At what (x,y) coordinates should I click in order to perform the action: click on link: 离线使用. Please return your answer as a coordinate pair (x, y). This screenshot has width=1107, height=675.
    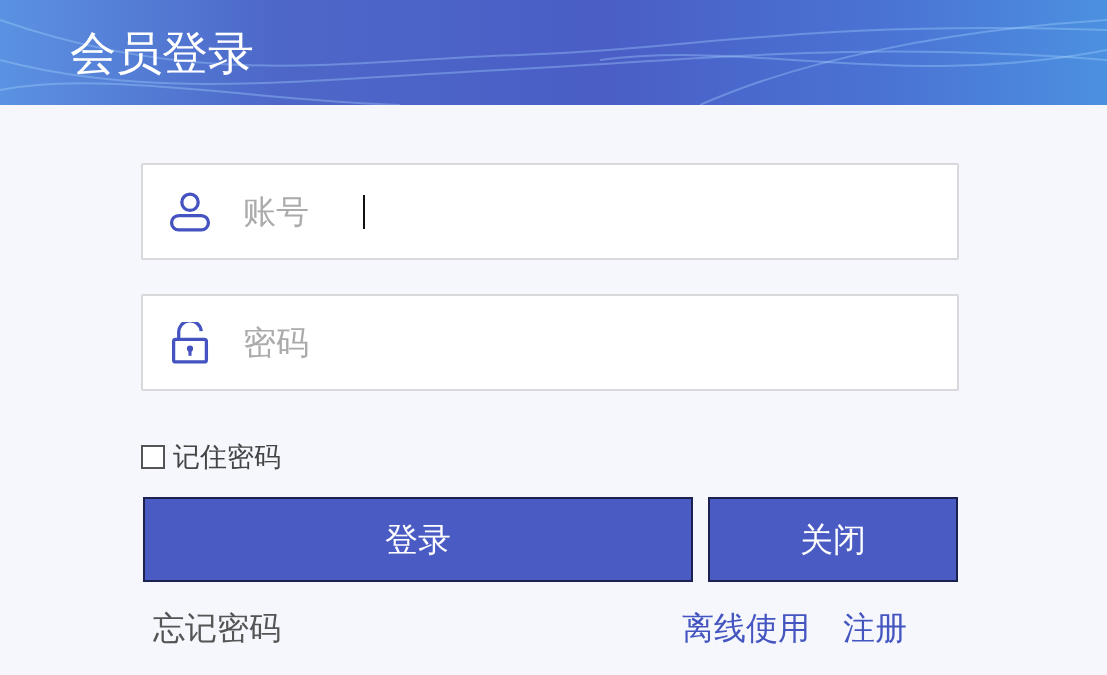
    Looking at the image, I should click on (746, 628).